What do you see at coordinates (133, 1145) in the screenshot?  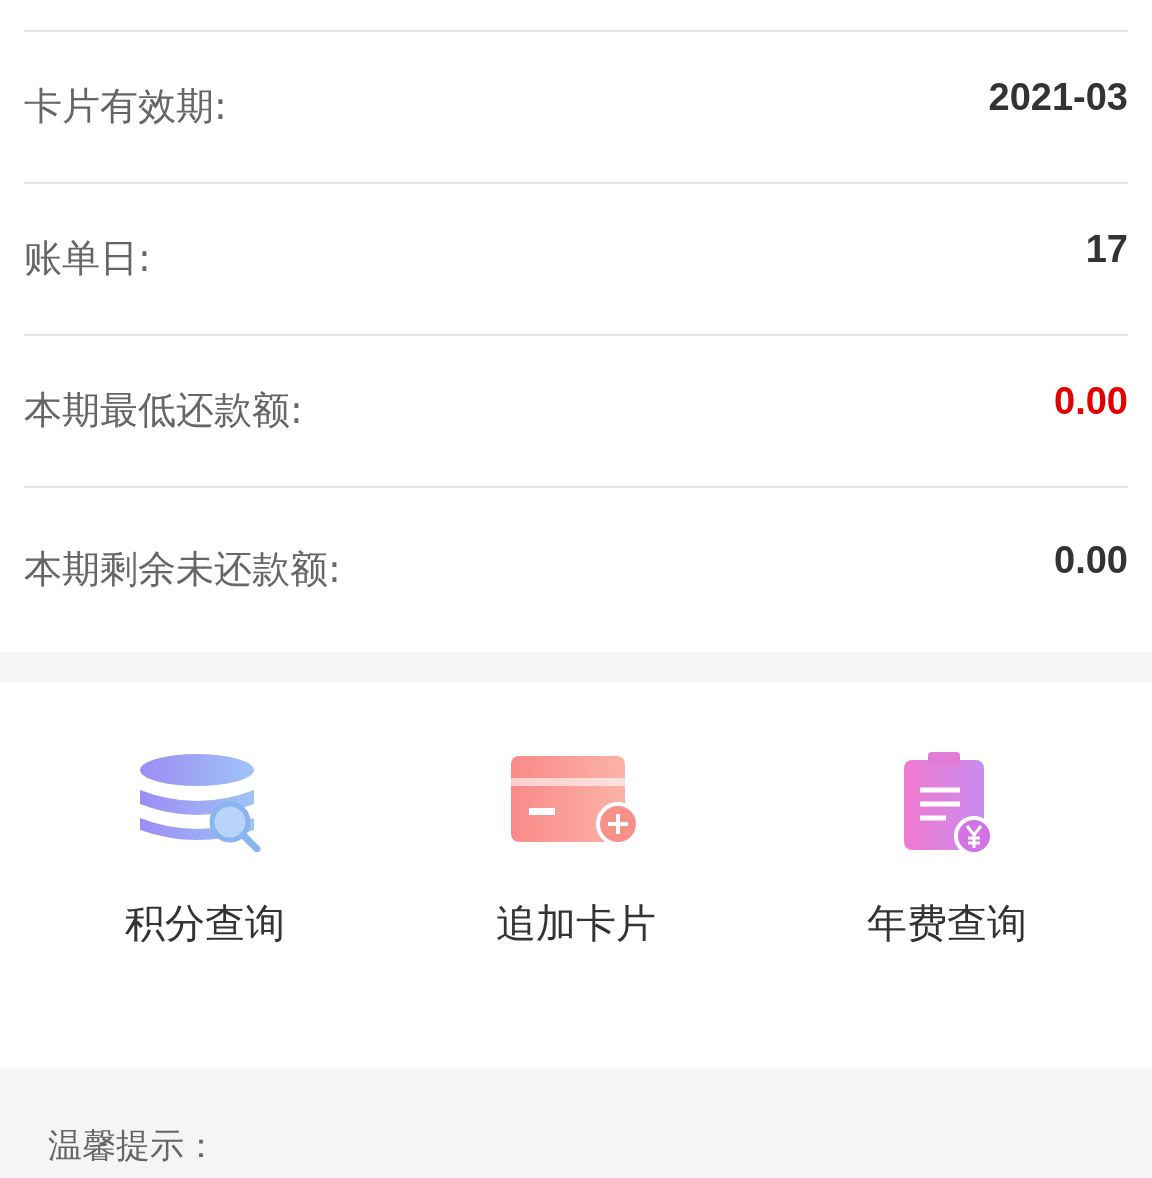 I see `tips-title: 温馨提示：` at bounding box center [133, 1145].